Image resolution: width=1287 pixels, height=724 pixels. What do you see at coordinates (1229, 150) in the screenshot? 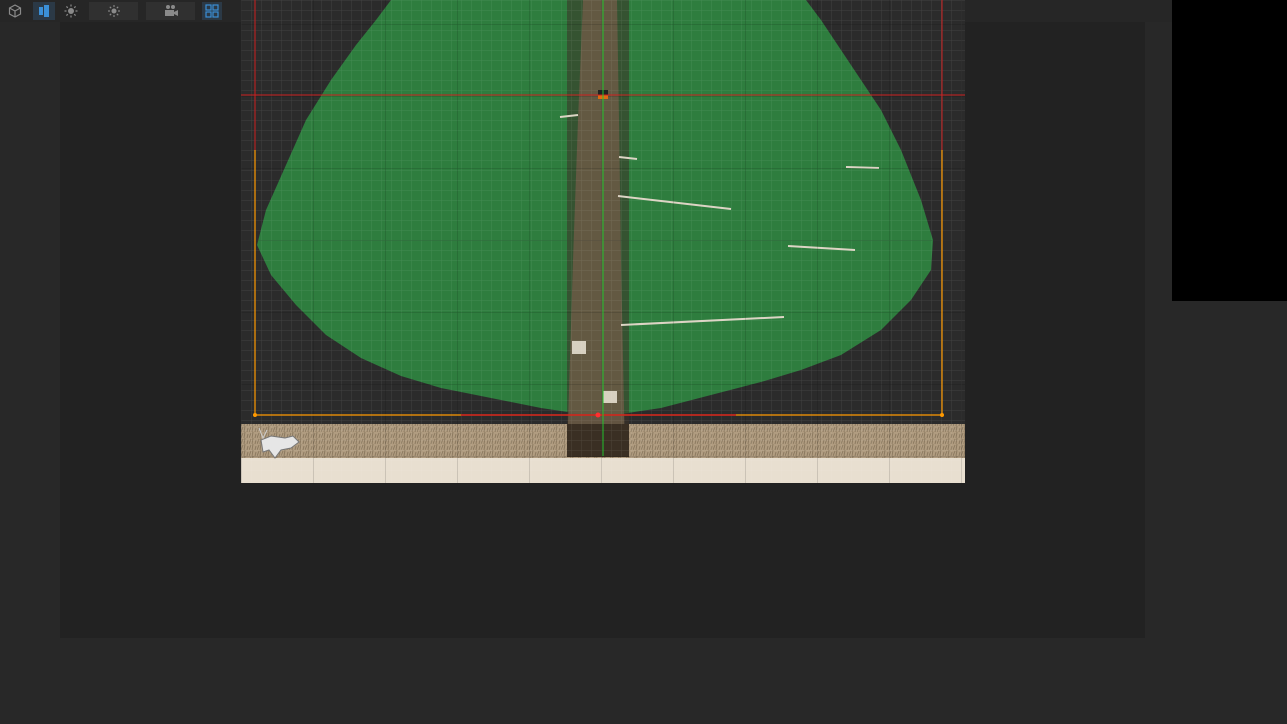
I see `game-preview-panel` at bounding box center [1229, 150].